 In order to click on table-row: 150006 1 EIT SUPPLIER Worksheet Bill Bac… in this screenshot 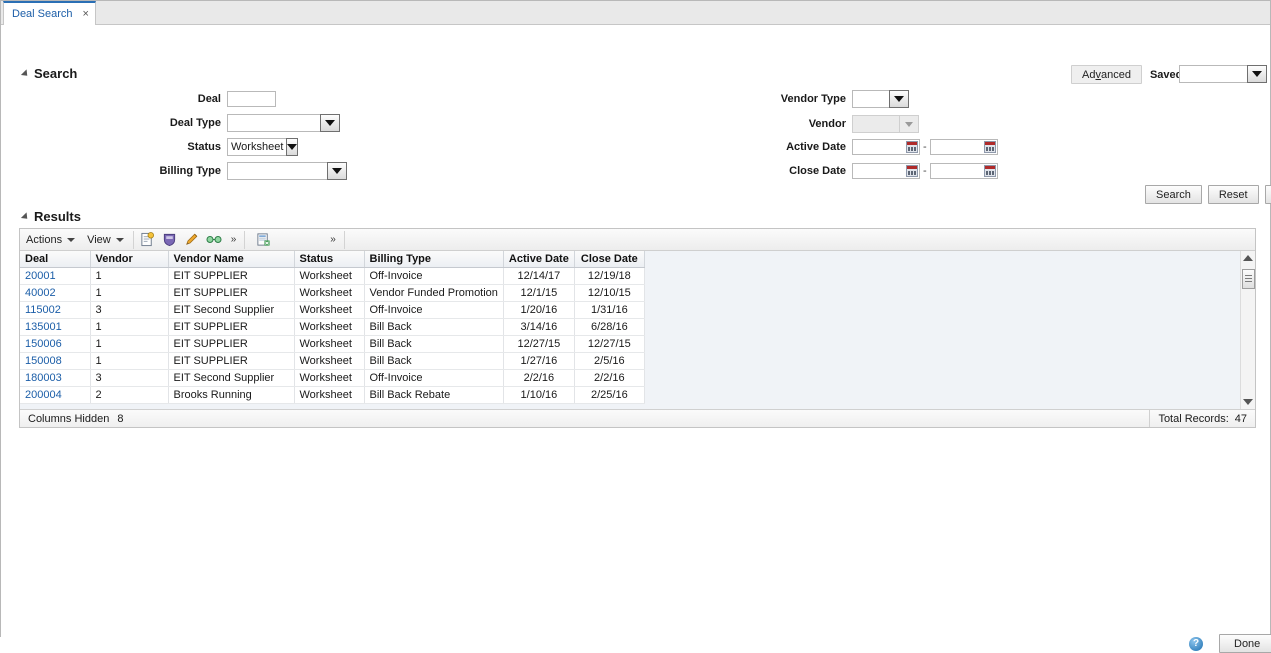, I will do `click(332, 344)`.